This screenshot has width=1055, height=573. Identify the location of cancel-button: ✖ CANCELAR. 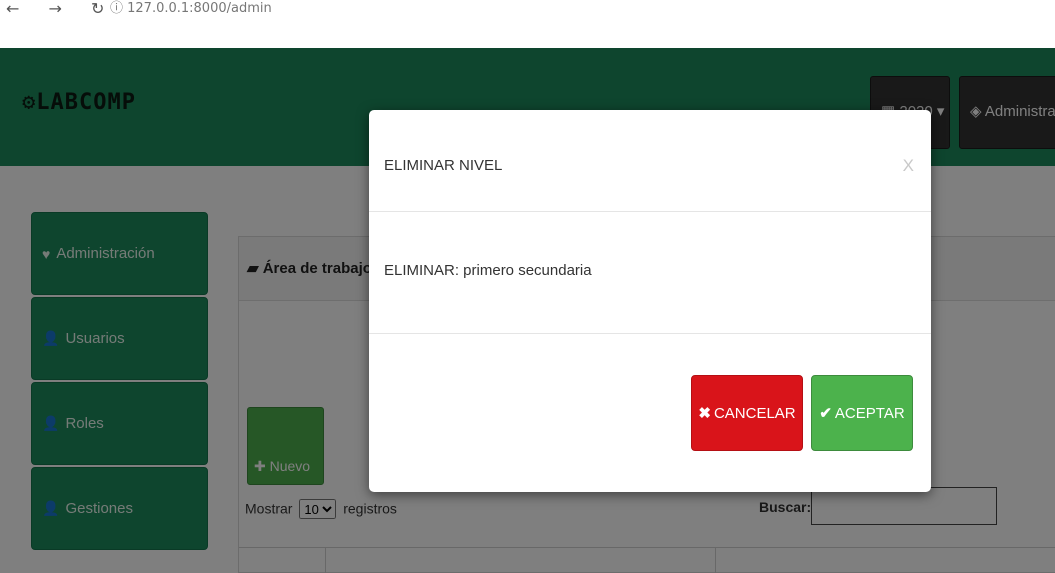
(747, 413).